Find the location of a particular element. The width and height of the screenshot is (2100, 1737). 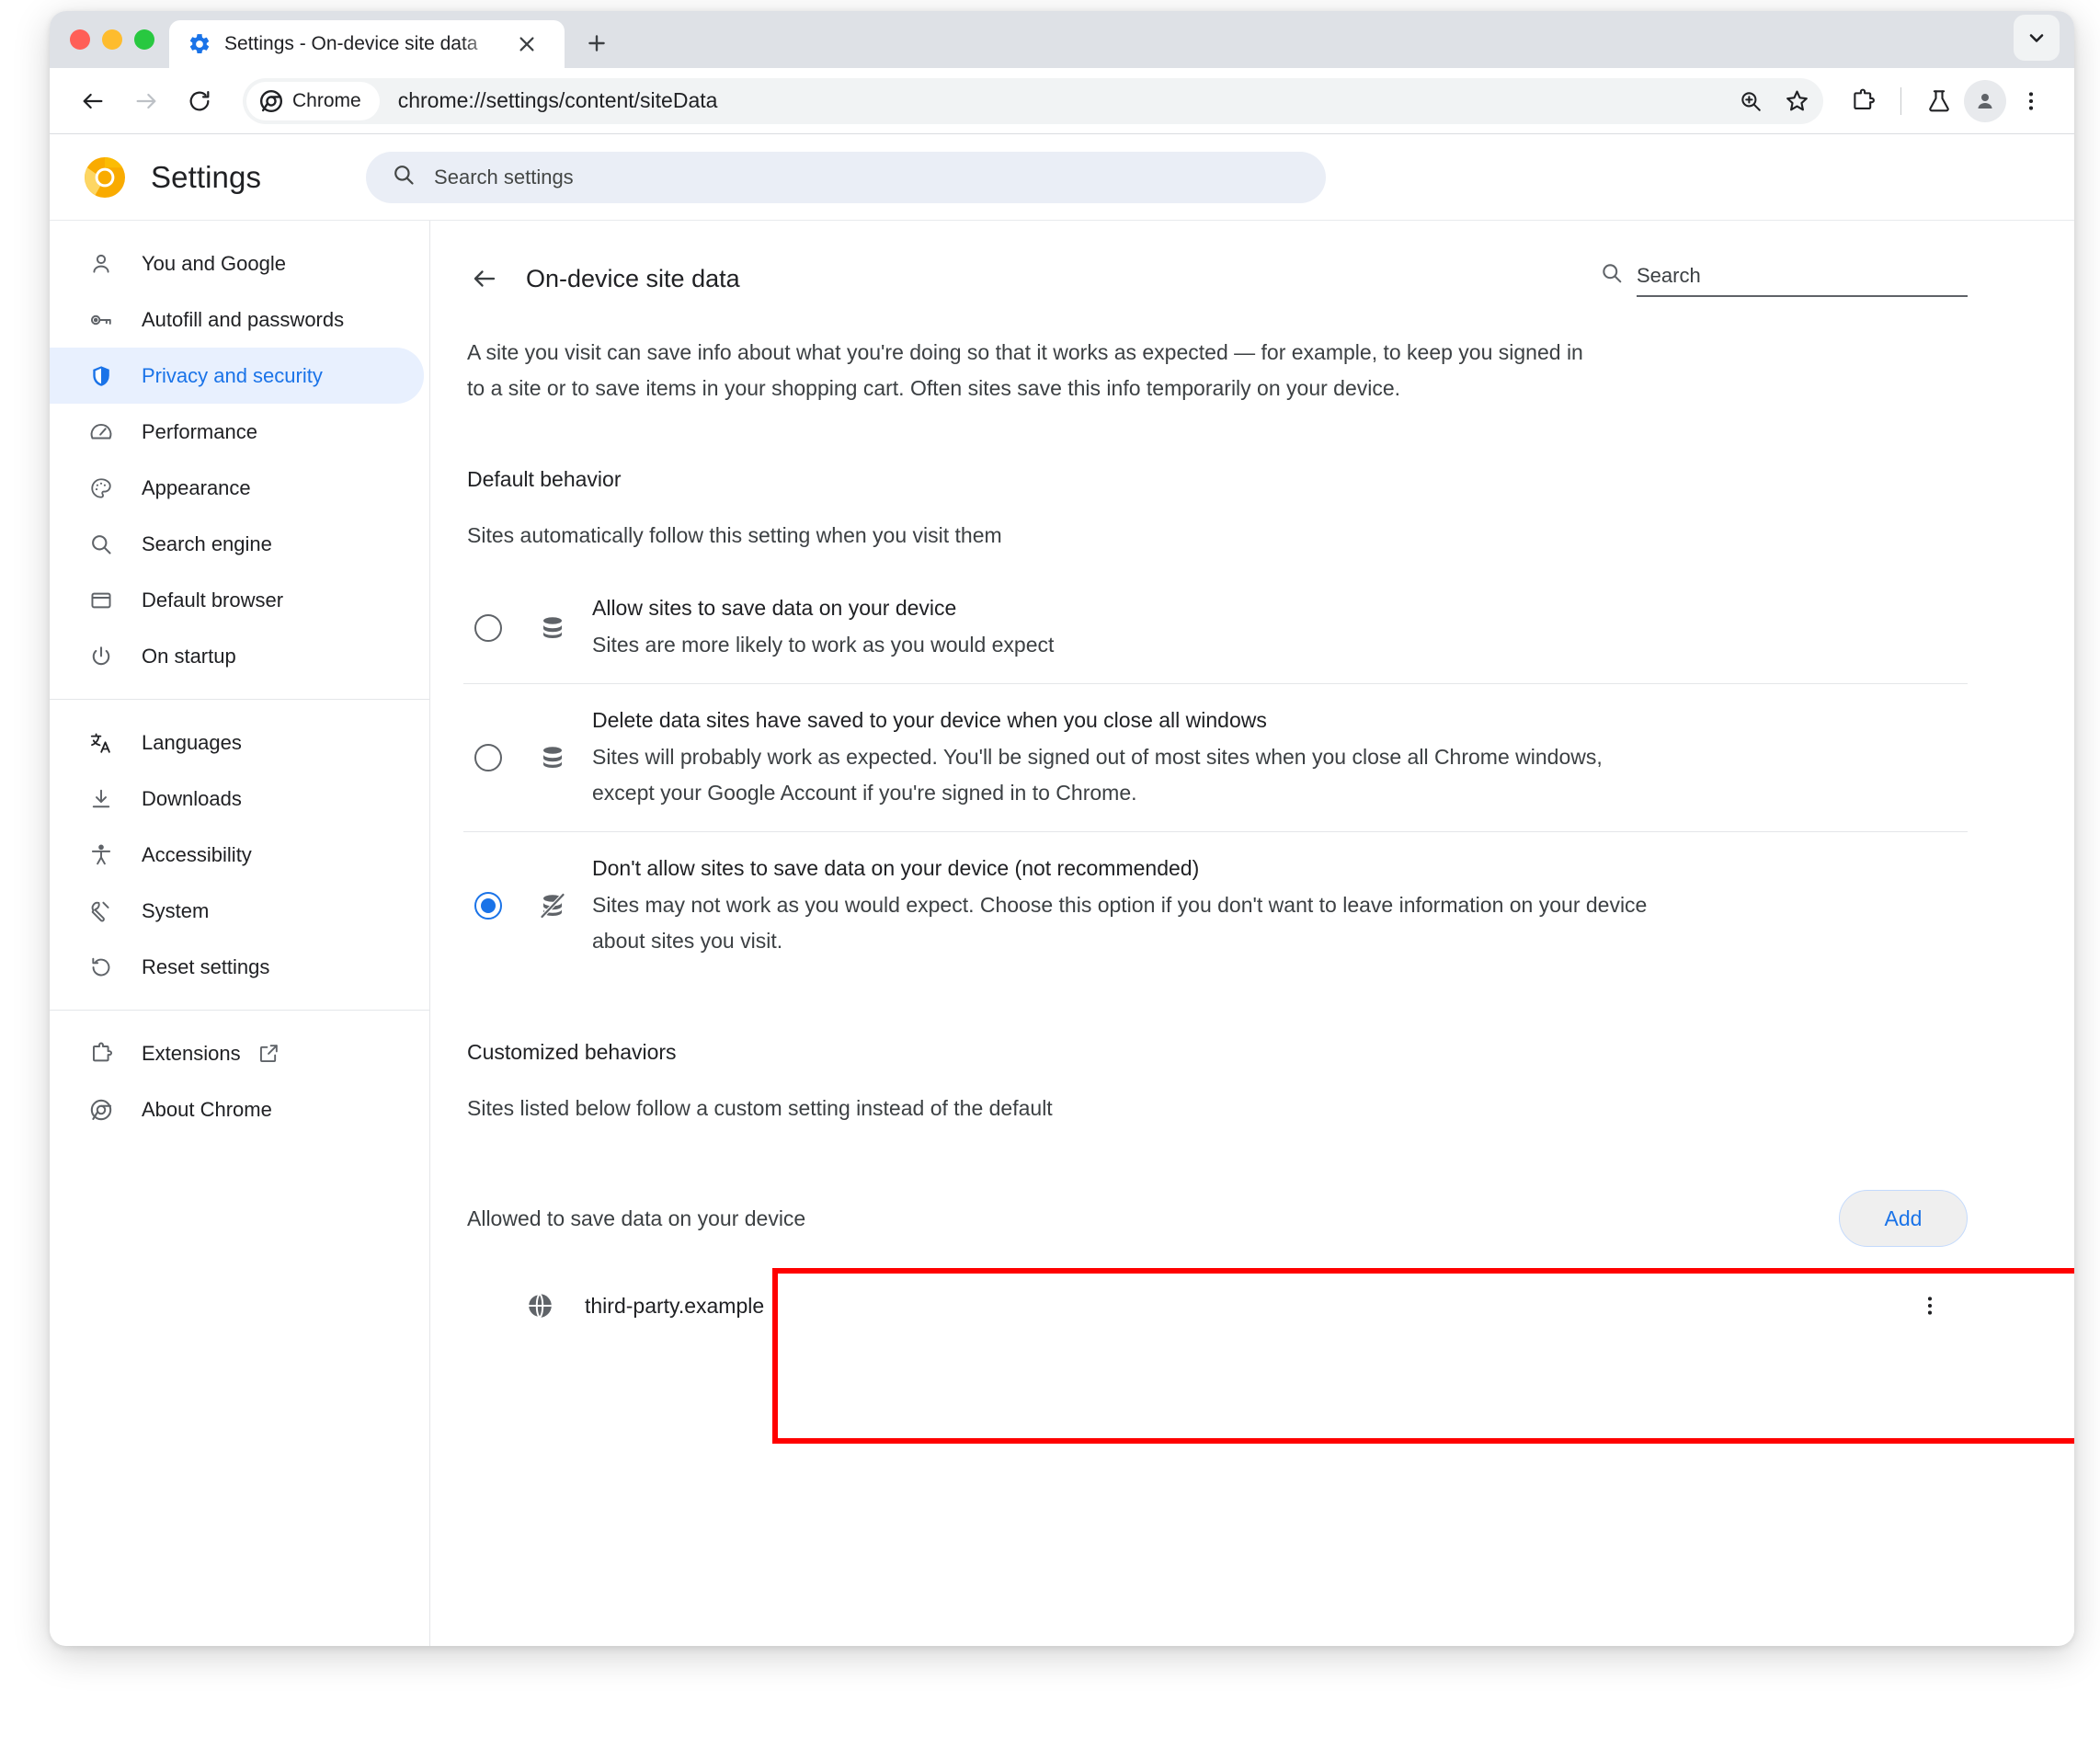

sidebar-item-on-startup: On startup is located at coordinates (237, 656).